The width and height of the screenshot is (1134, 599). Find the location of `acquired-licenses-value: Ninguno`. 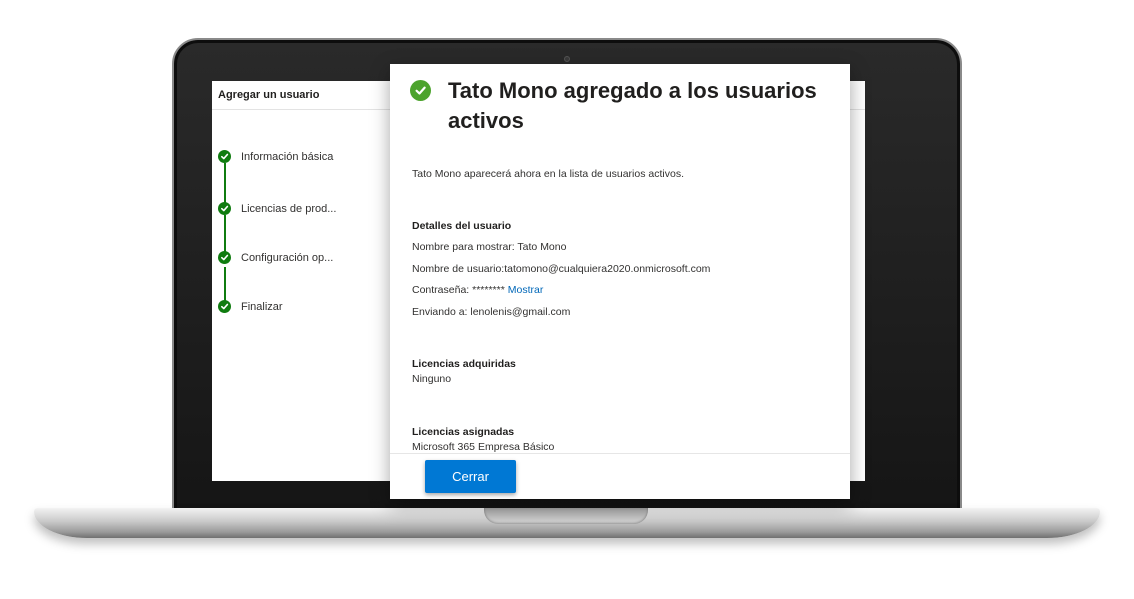

acquired-licenses-value: Ninguno is located at coordinates (432, 379).